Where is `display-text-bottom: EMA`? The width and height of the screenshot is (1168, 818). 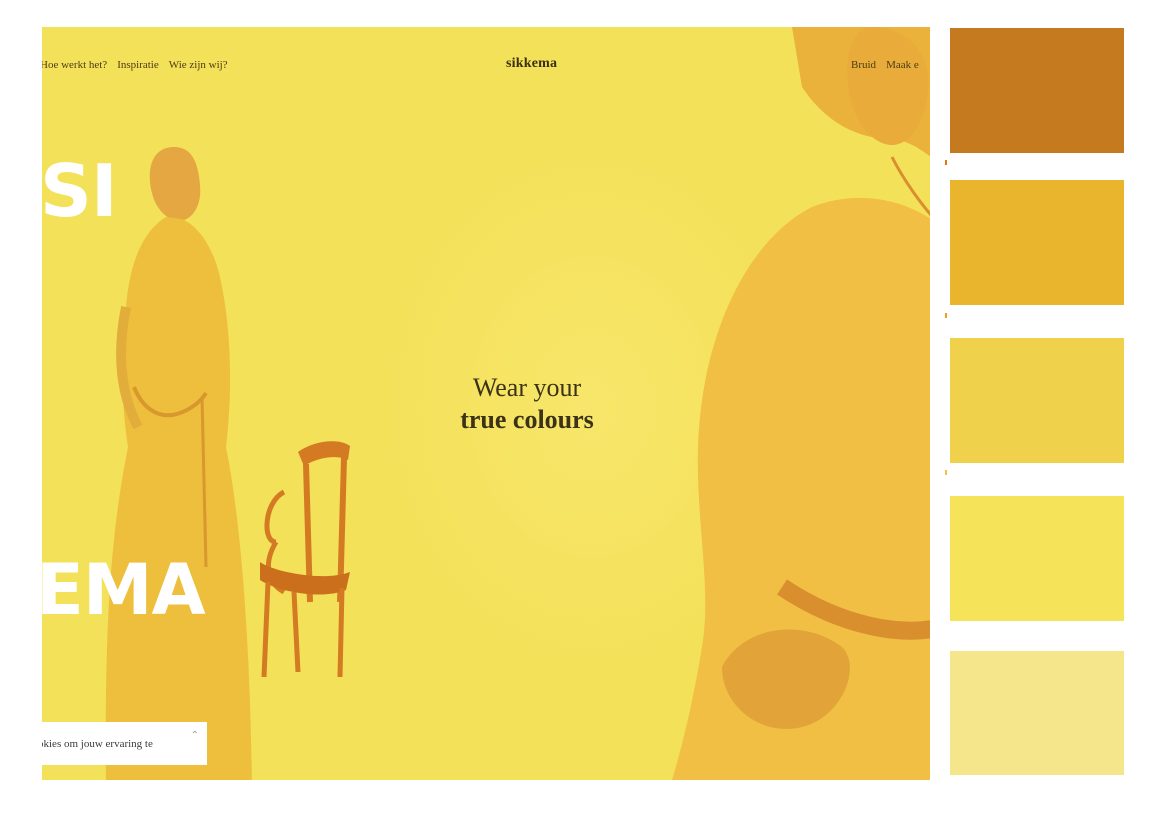
display-text-bottom: EMA is located at coordinates (124, 590).